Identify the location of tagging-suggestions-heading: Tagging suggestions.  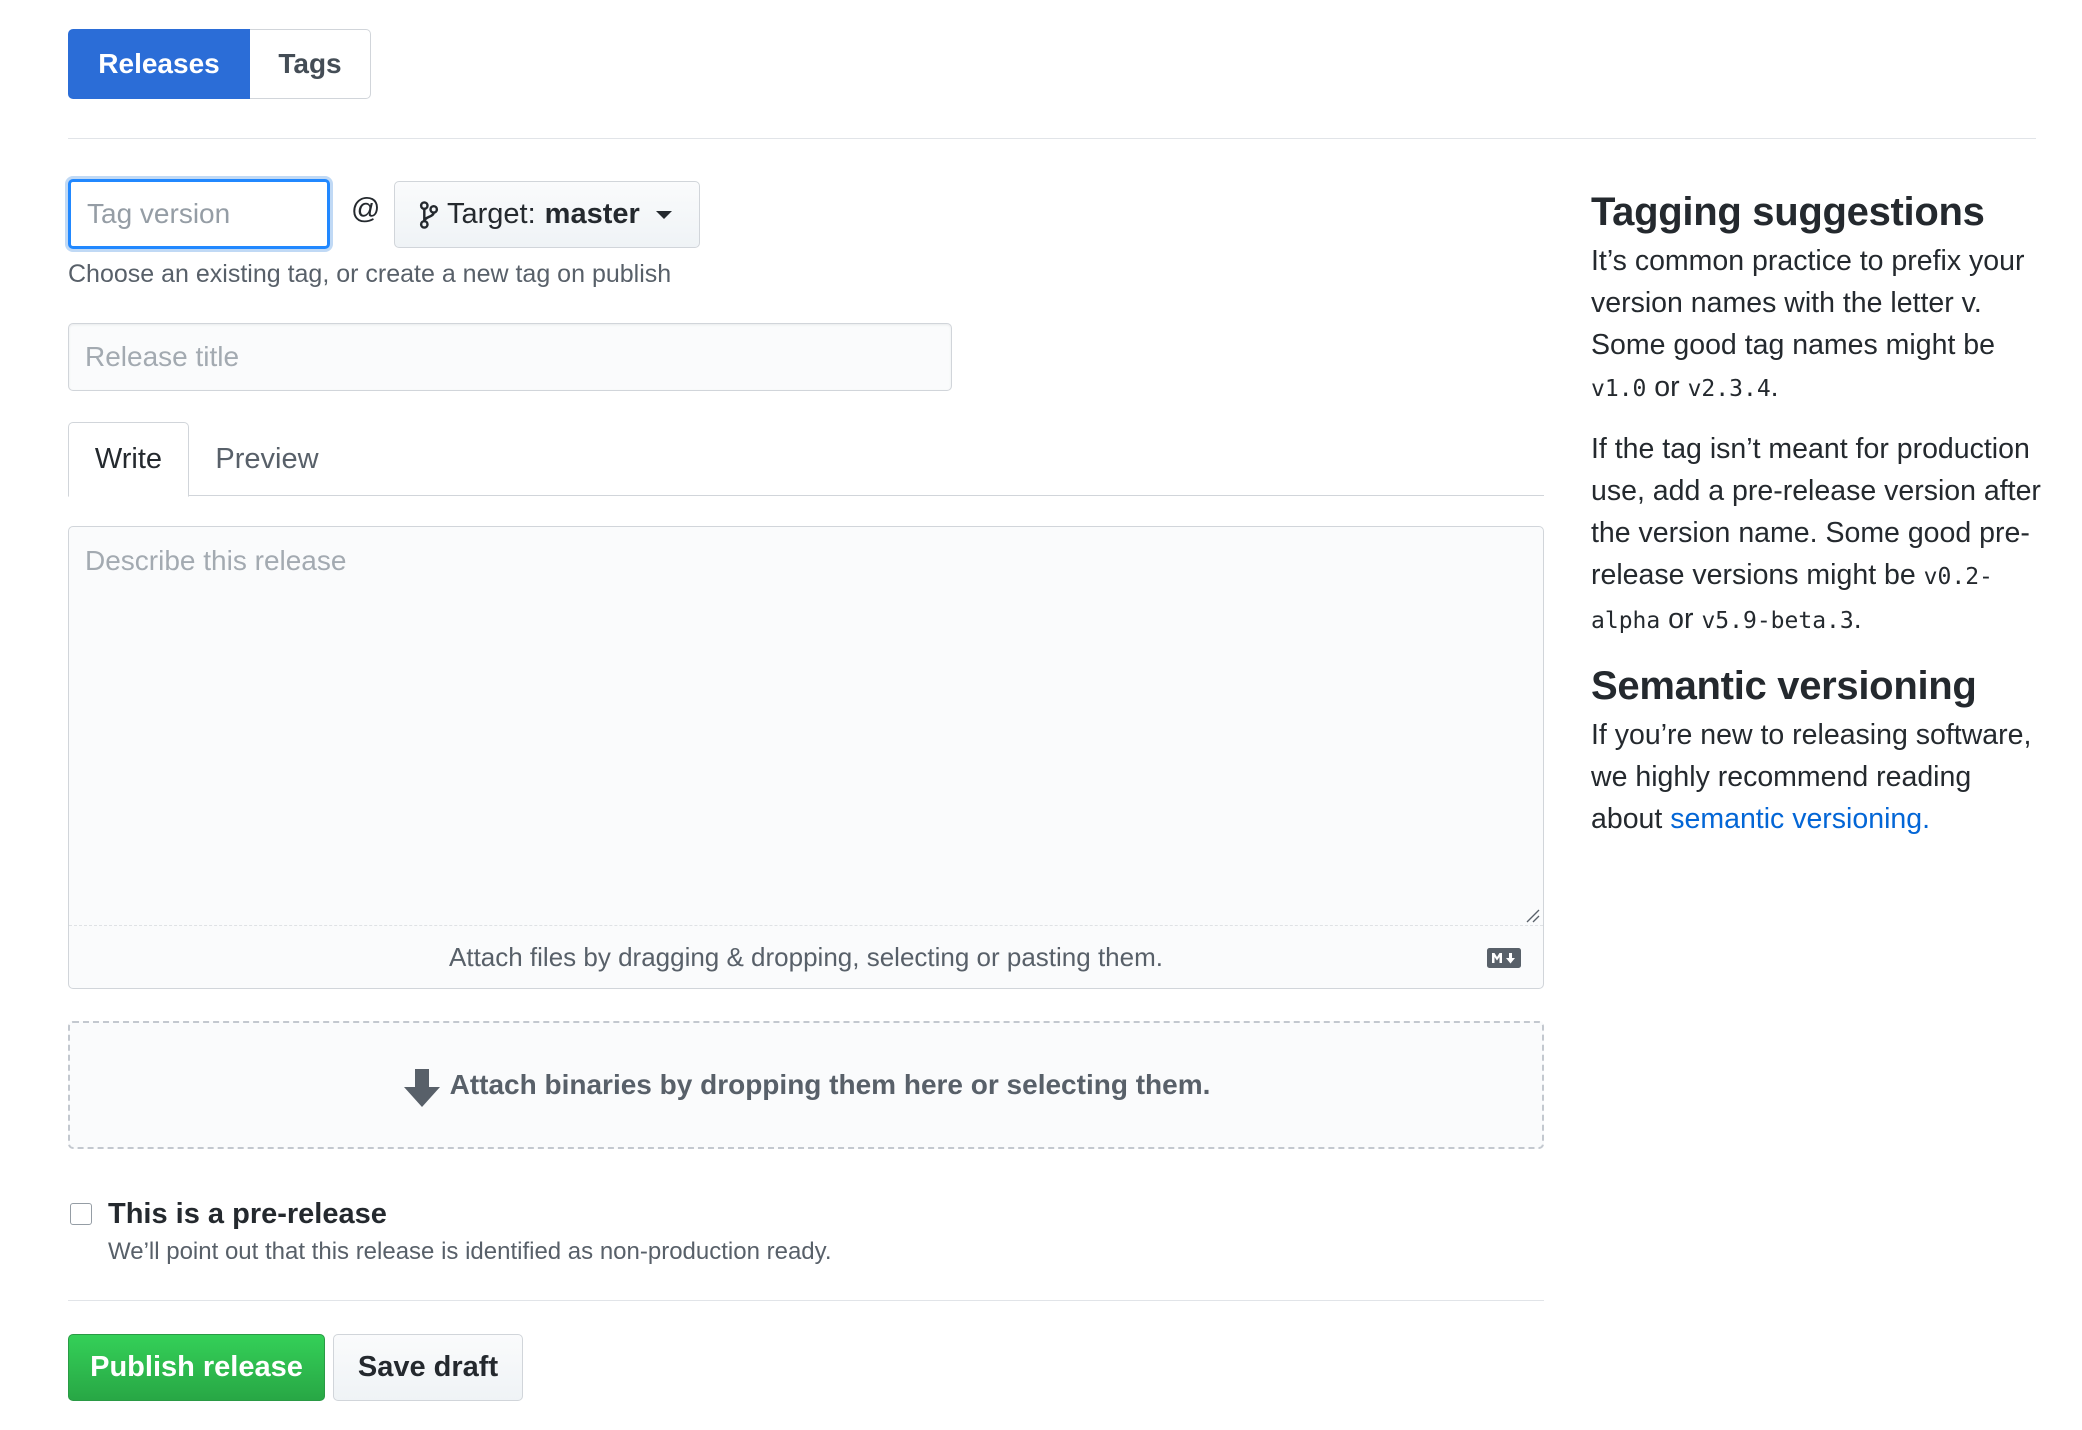
(1788, 212).